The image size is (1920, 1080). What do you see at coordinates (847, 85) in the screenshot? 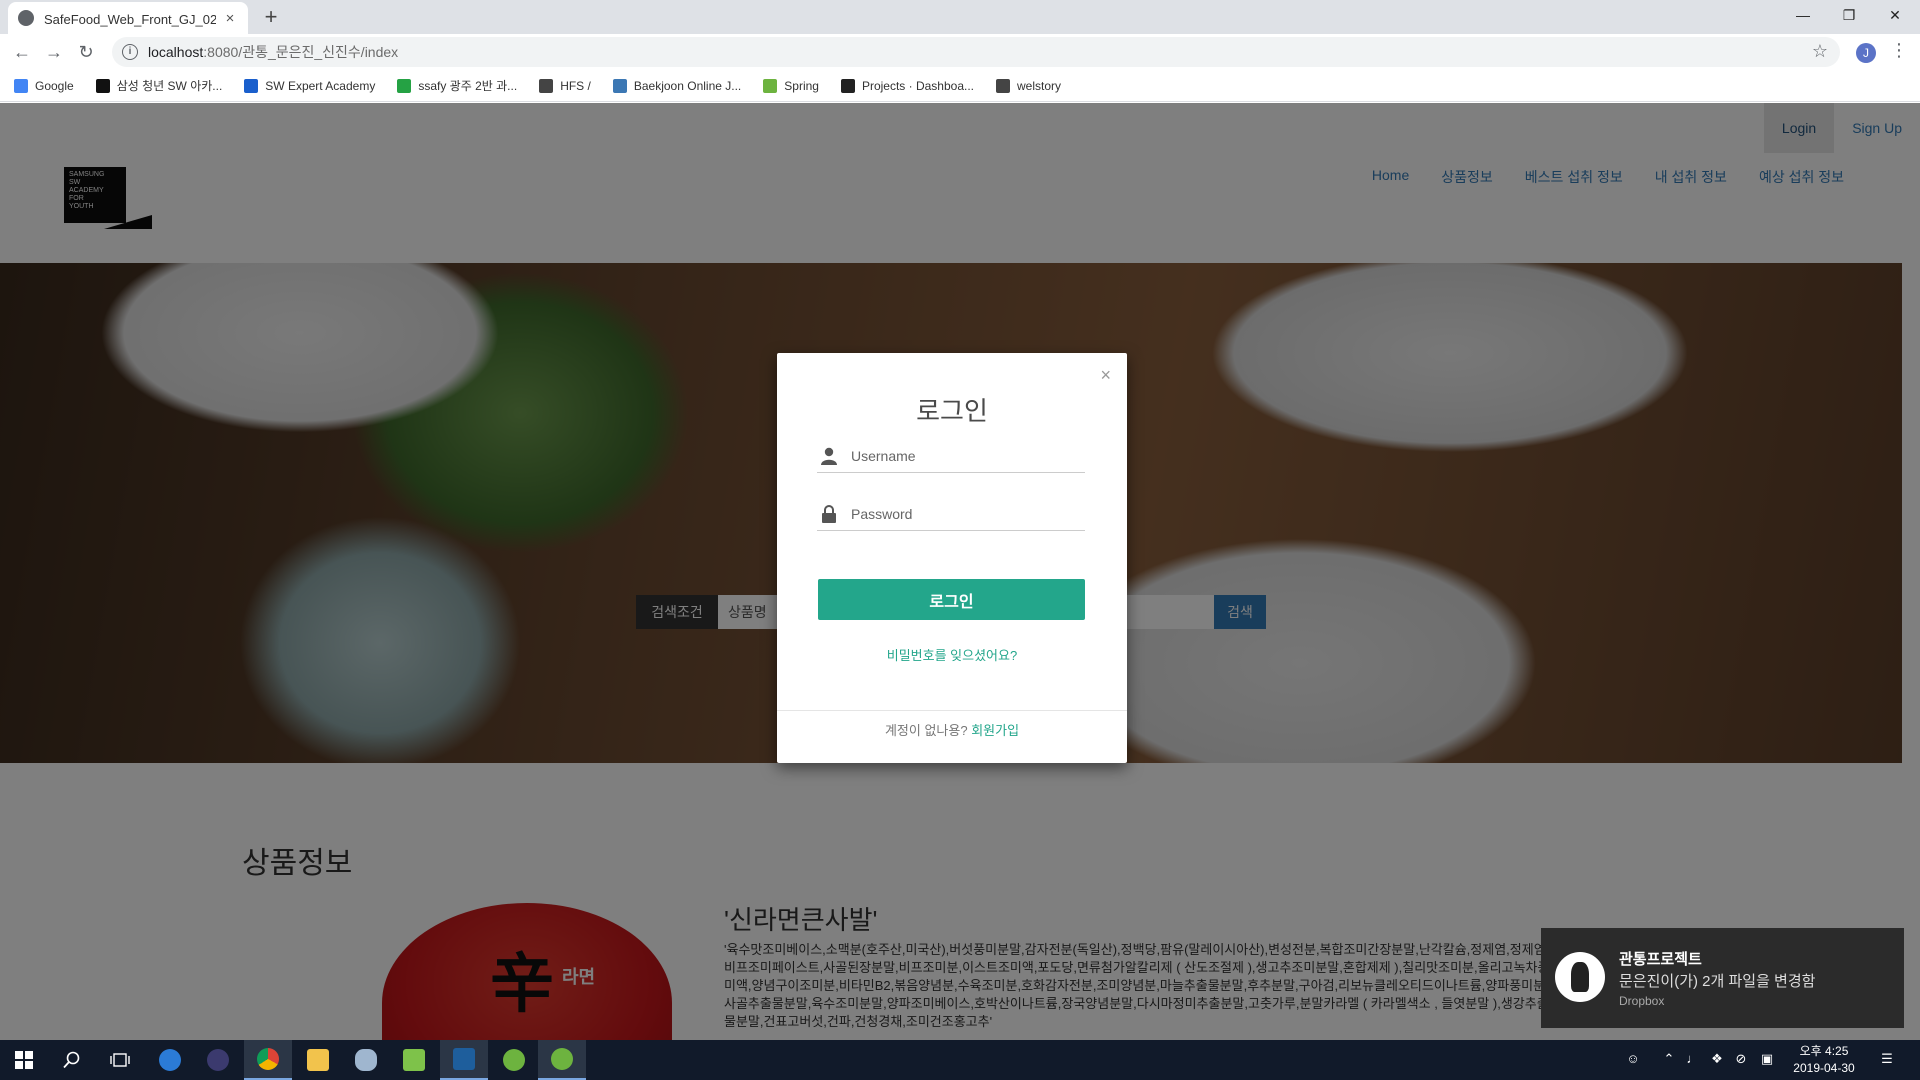
I see `gitlab-icon` at bounding box center [847, 85].